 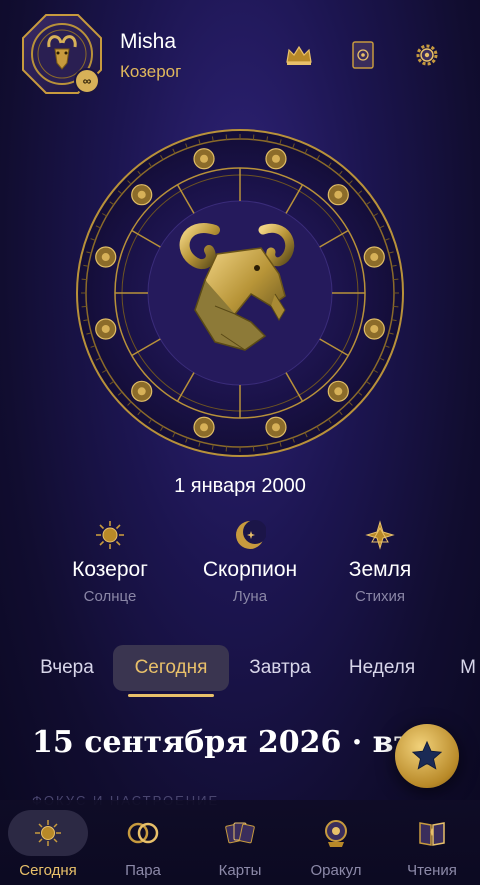 I want to click on favorite-star-button, so click(x=427, y=756).